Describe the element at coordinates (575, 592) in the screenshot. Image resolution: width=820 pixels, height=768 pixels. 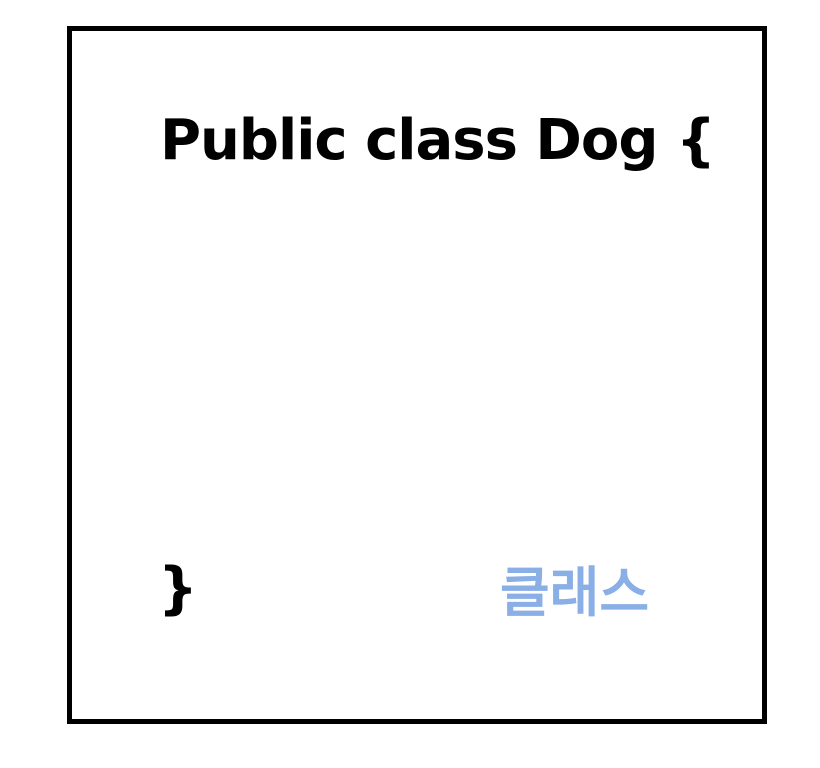
I see `class-label: 클래스` at that location.